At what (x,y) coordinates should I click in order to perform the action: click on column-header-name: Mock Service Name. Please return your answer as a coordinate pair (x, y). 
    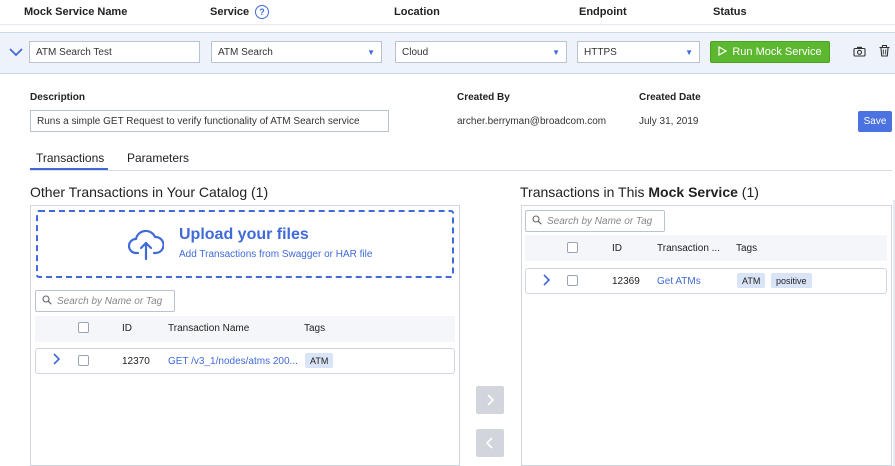
    Looking at the image, I should click on (76, 12).